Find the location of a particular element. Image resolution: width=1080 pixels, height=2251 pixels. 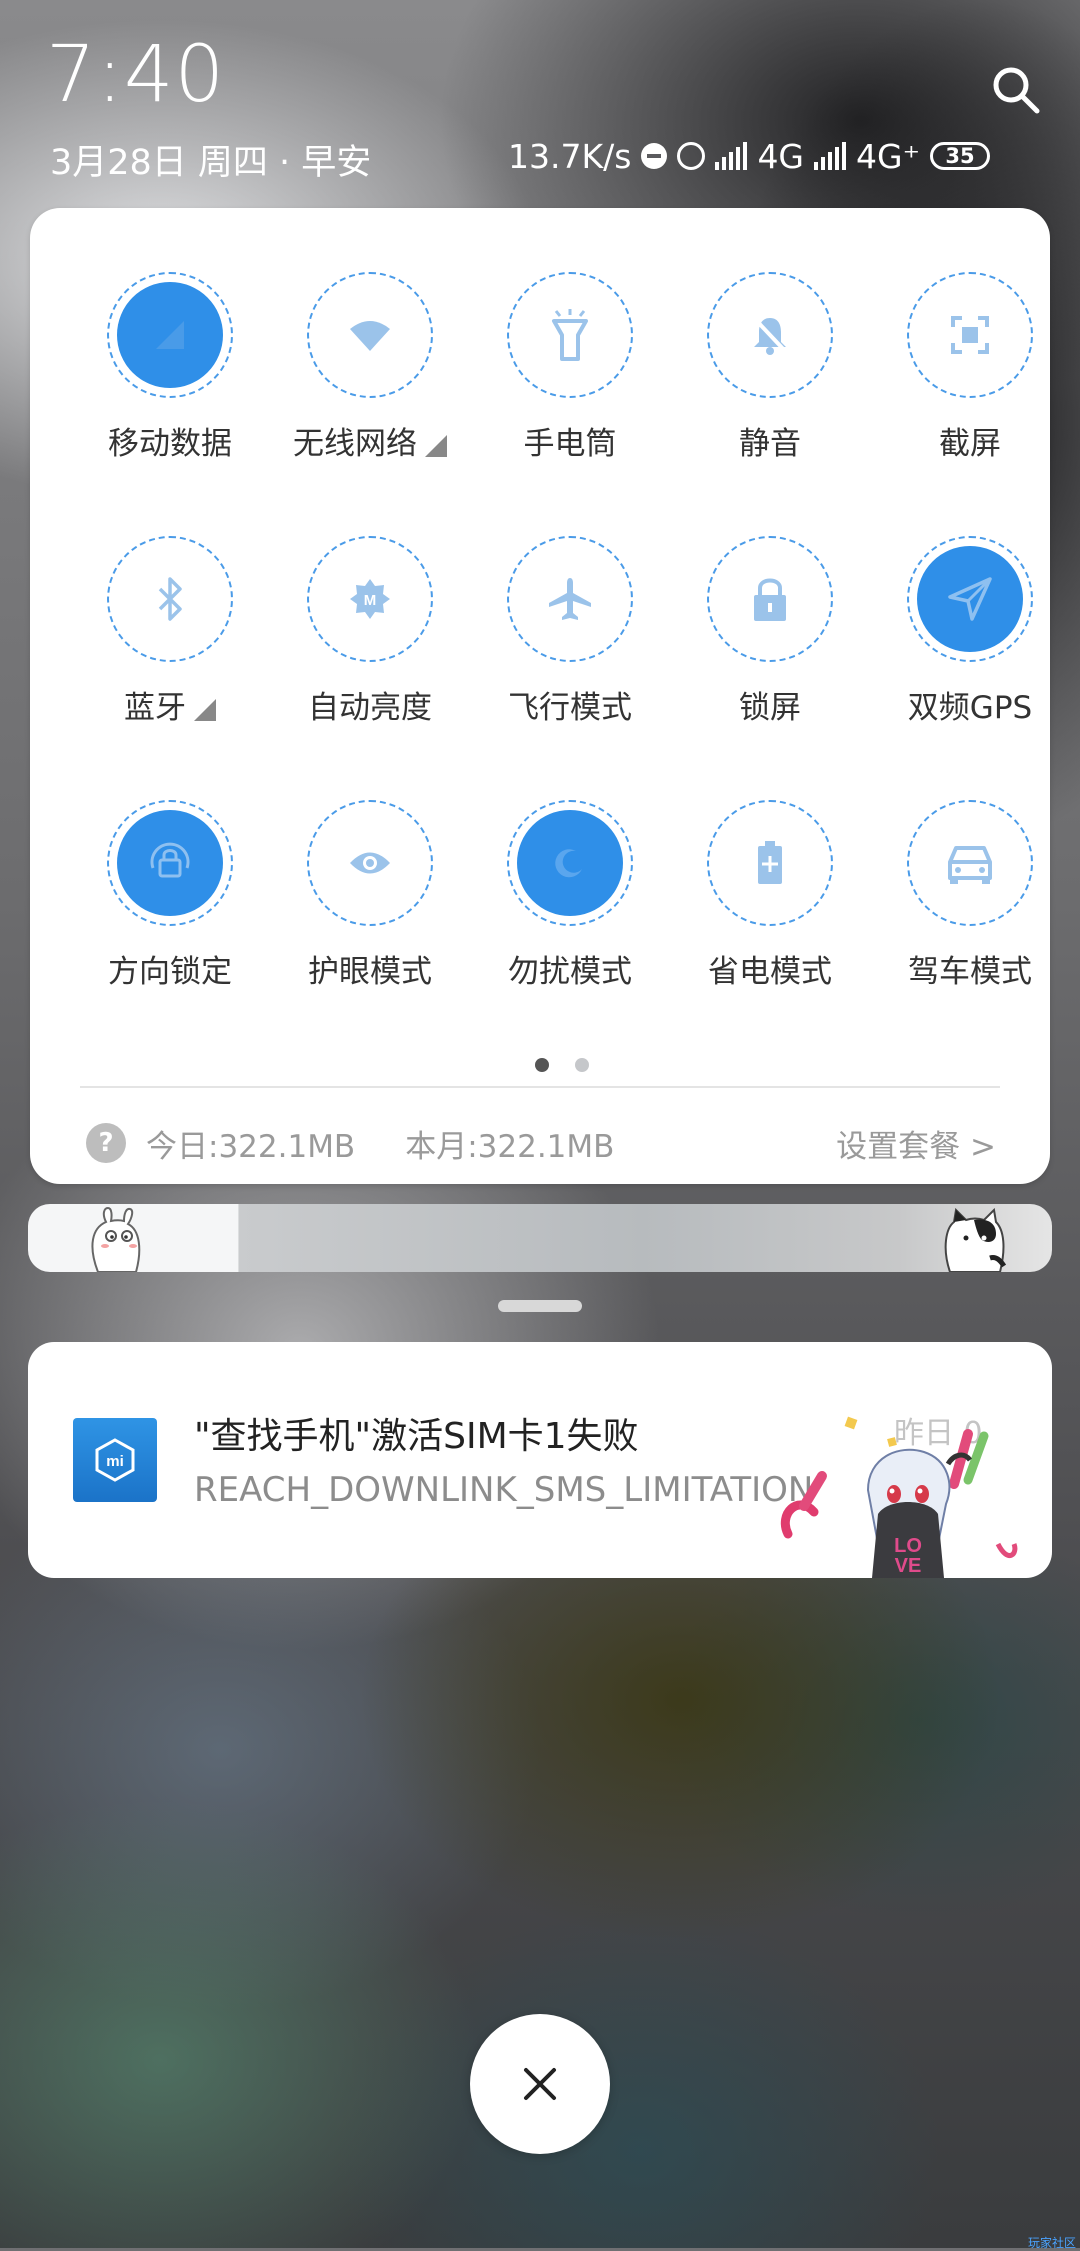

eye-icon is located at coordinates (370, 863).